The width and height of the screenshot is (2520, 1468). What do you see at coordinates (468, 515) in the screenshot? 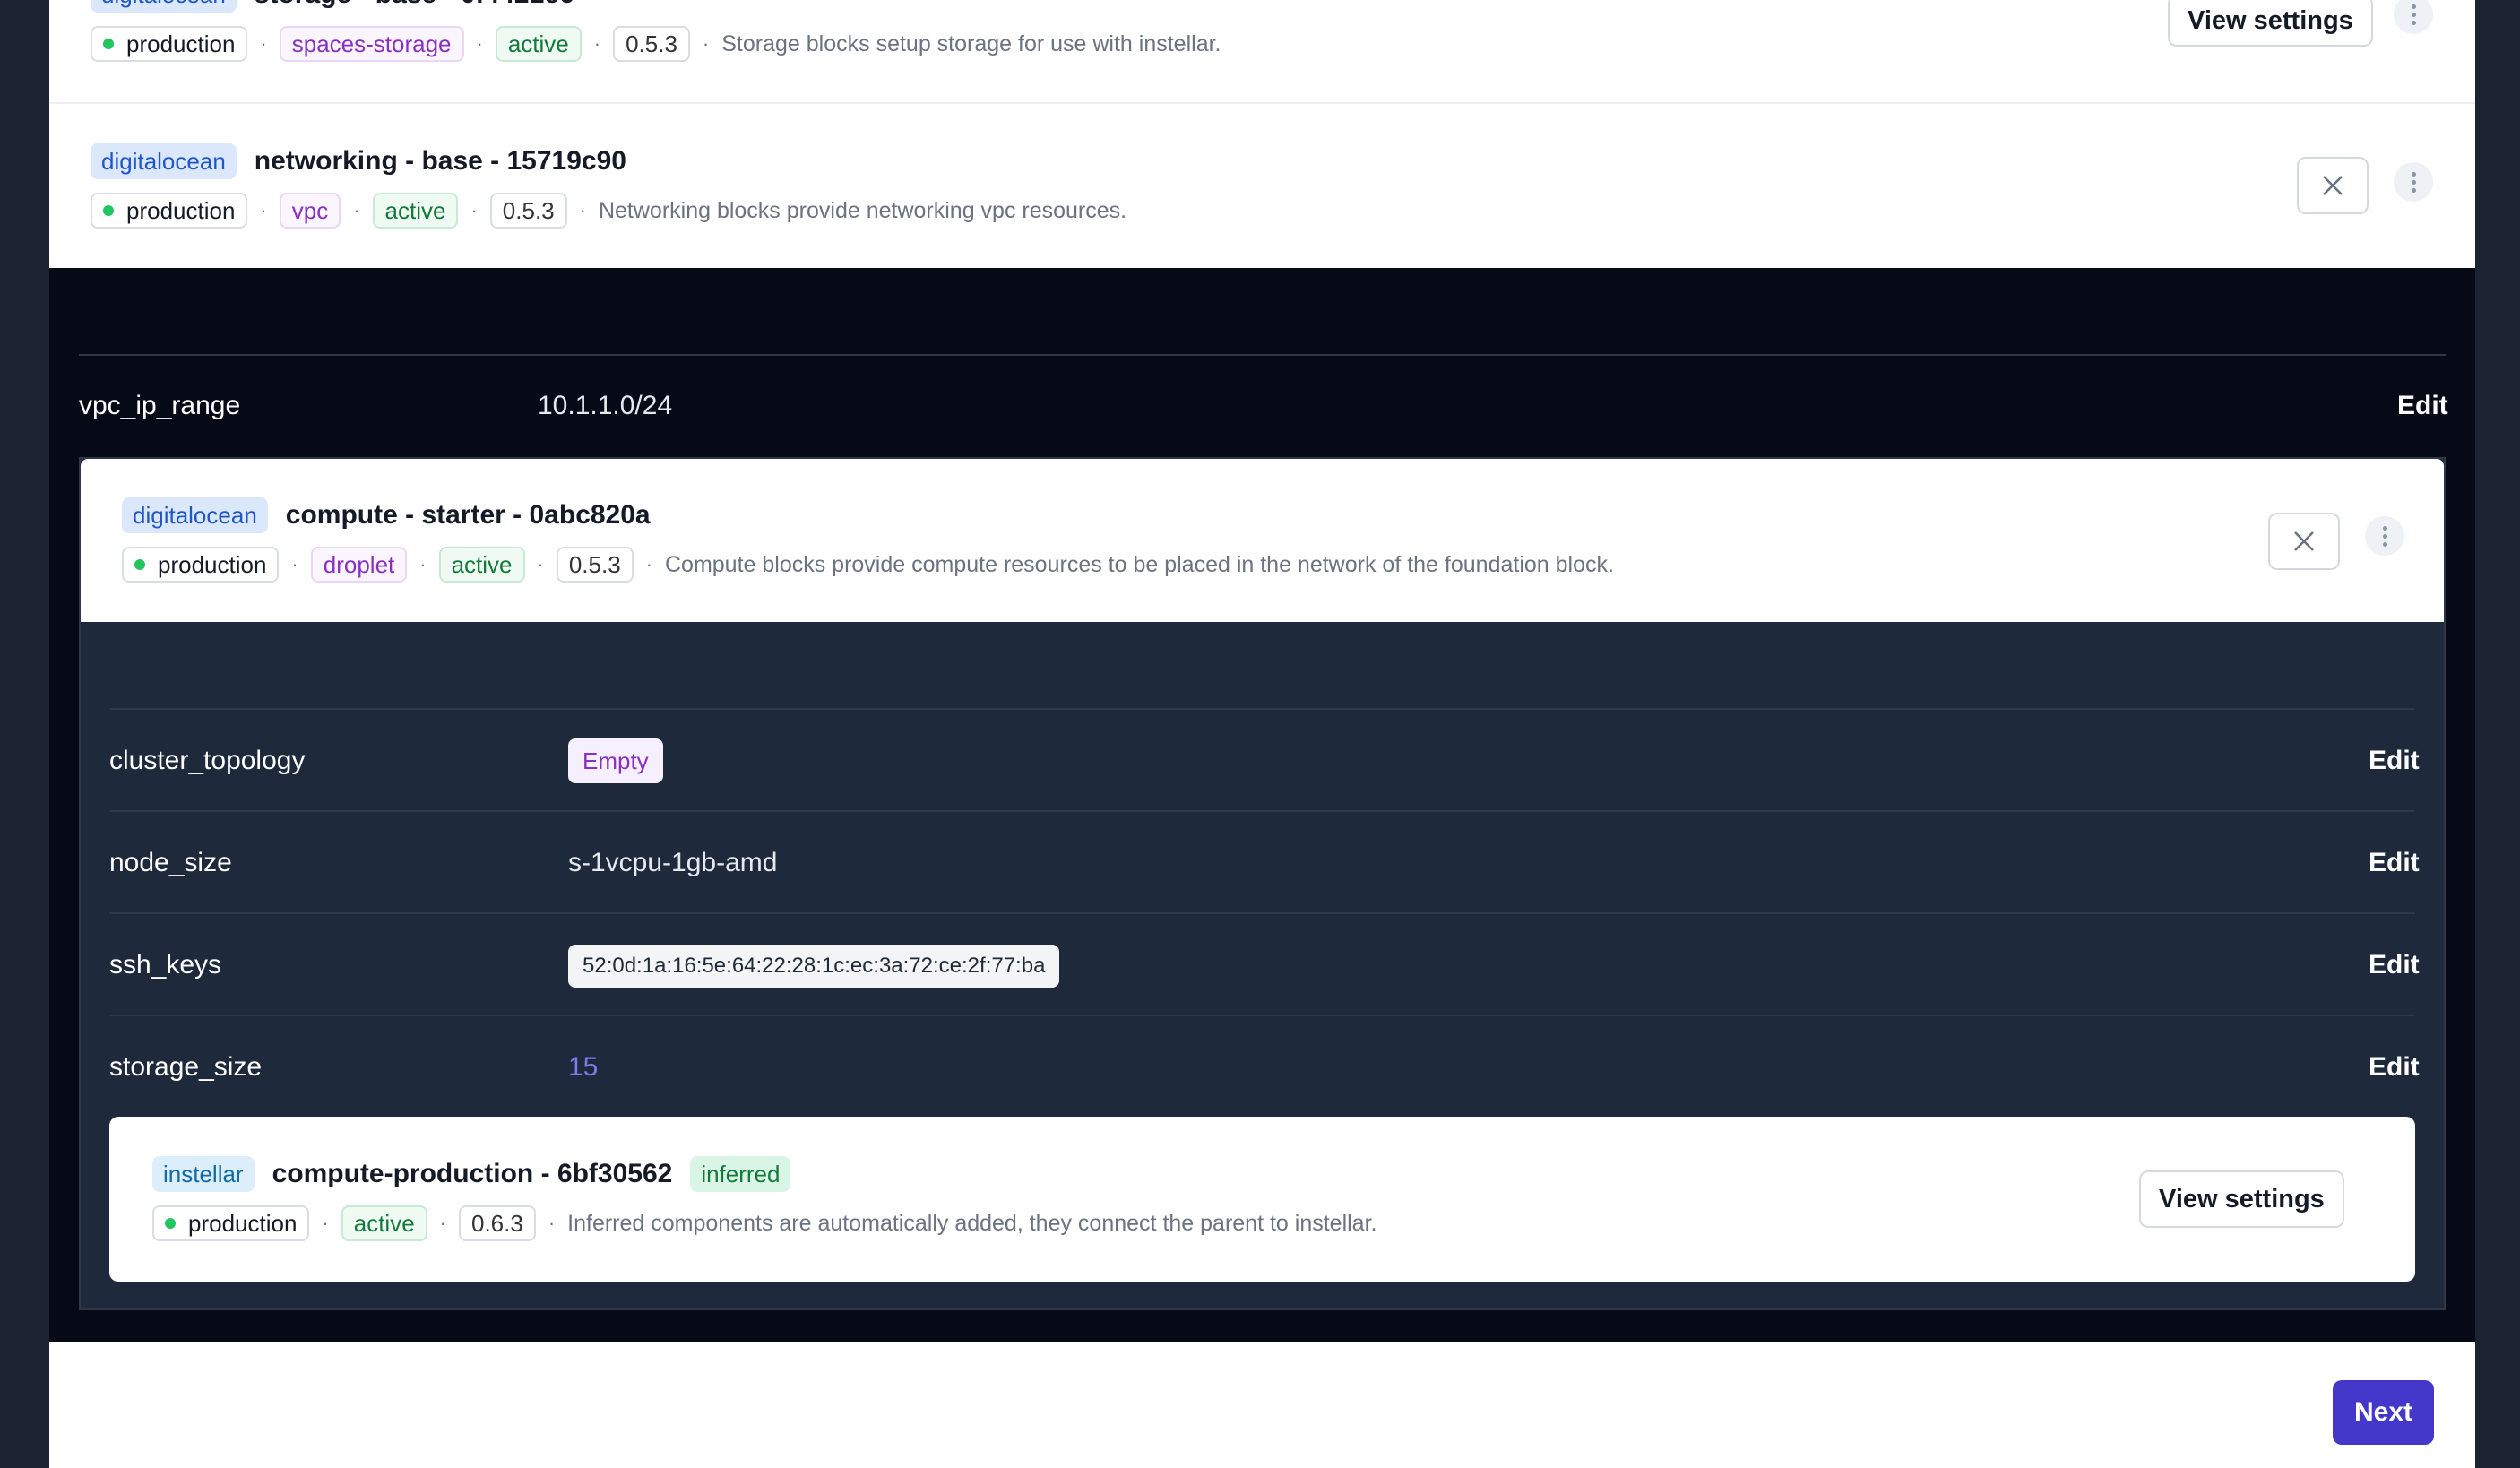
I see `block-title: compute - starter - 0abc820a` at bounding box center [468, 515].